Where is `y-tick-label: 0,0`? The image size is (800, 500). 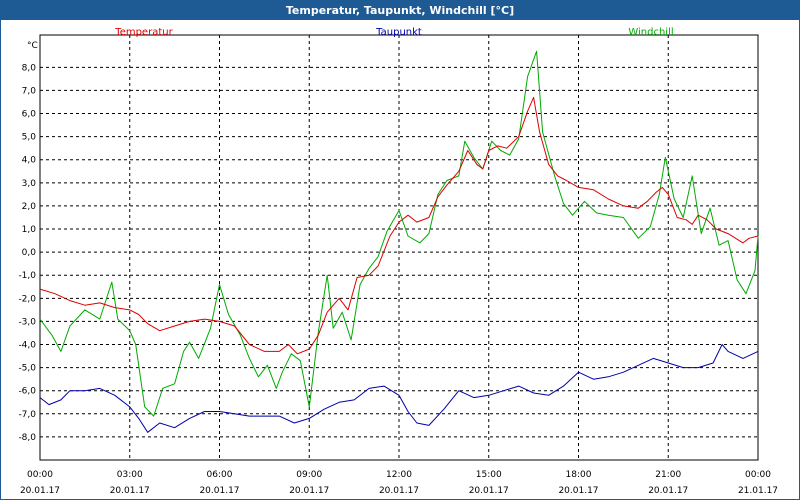 y-tick-label: 0,0 is located at coordinates (29, 253).